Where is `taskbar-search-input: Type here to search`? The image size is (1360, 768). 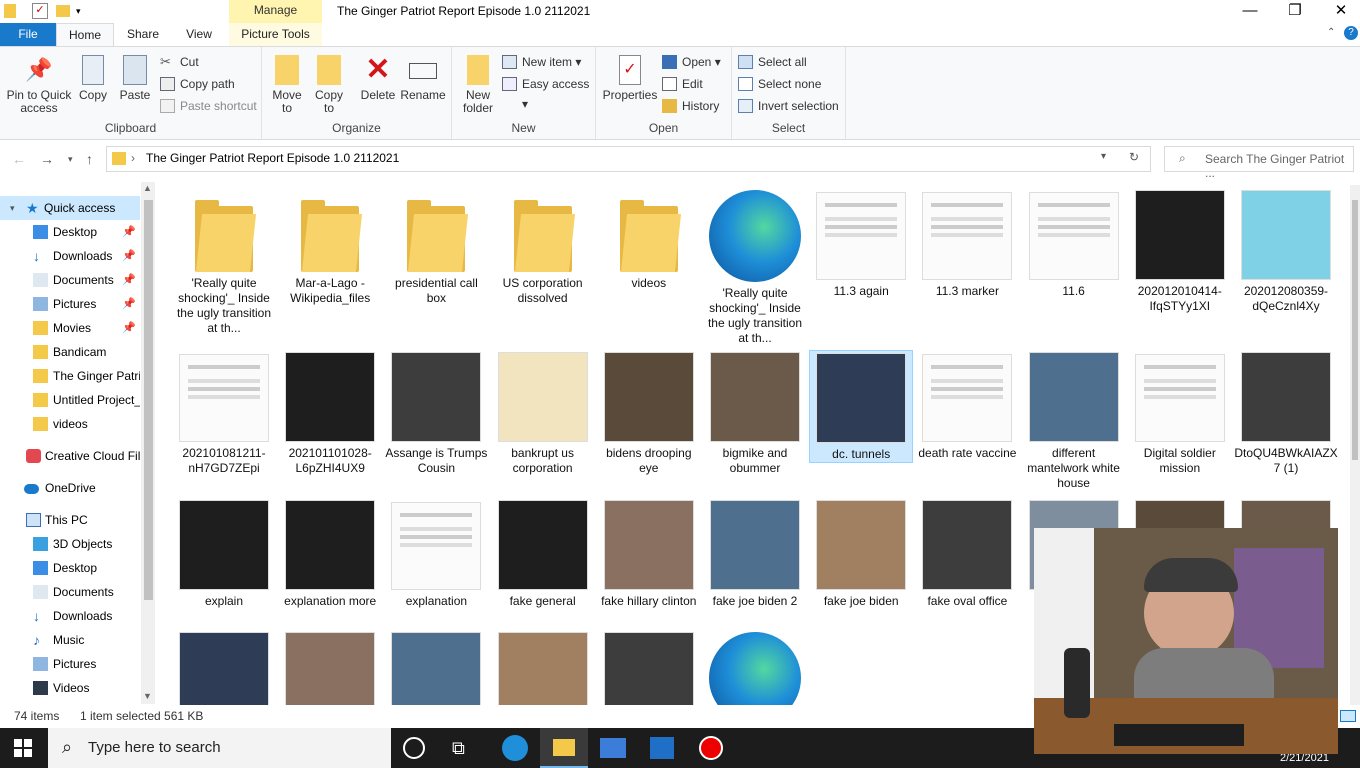 taskbar-search-input: Type here to search is located at coordinates (154, 747).